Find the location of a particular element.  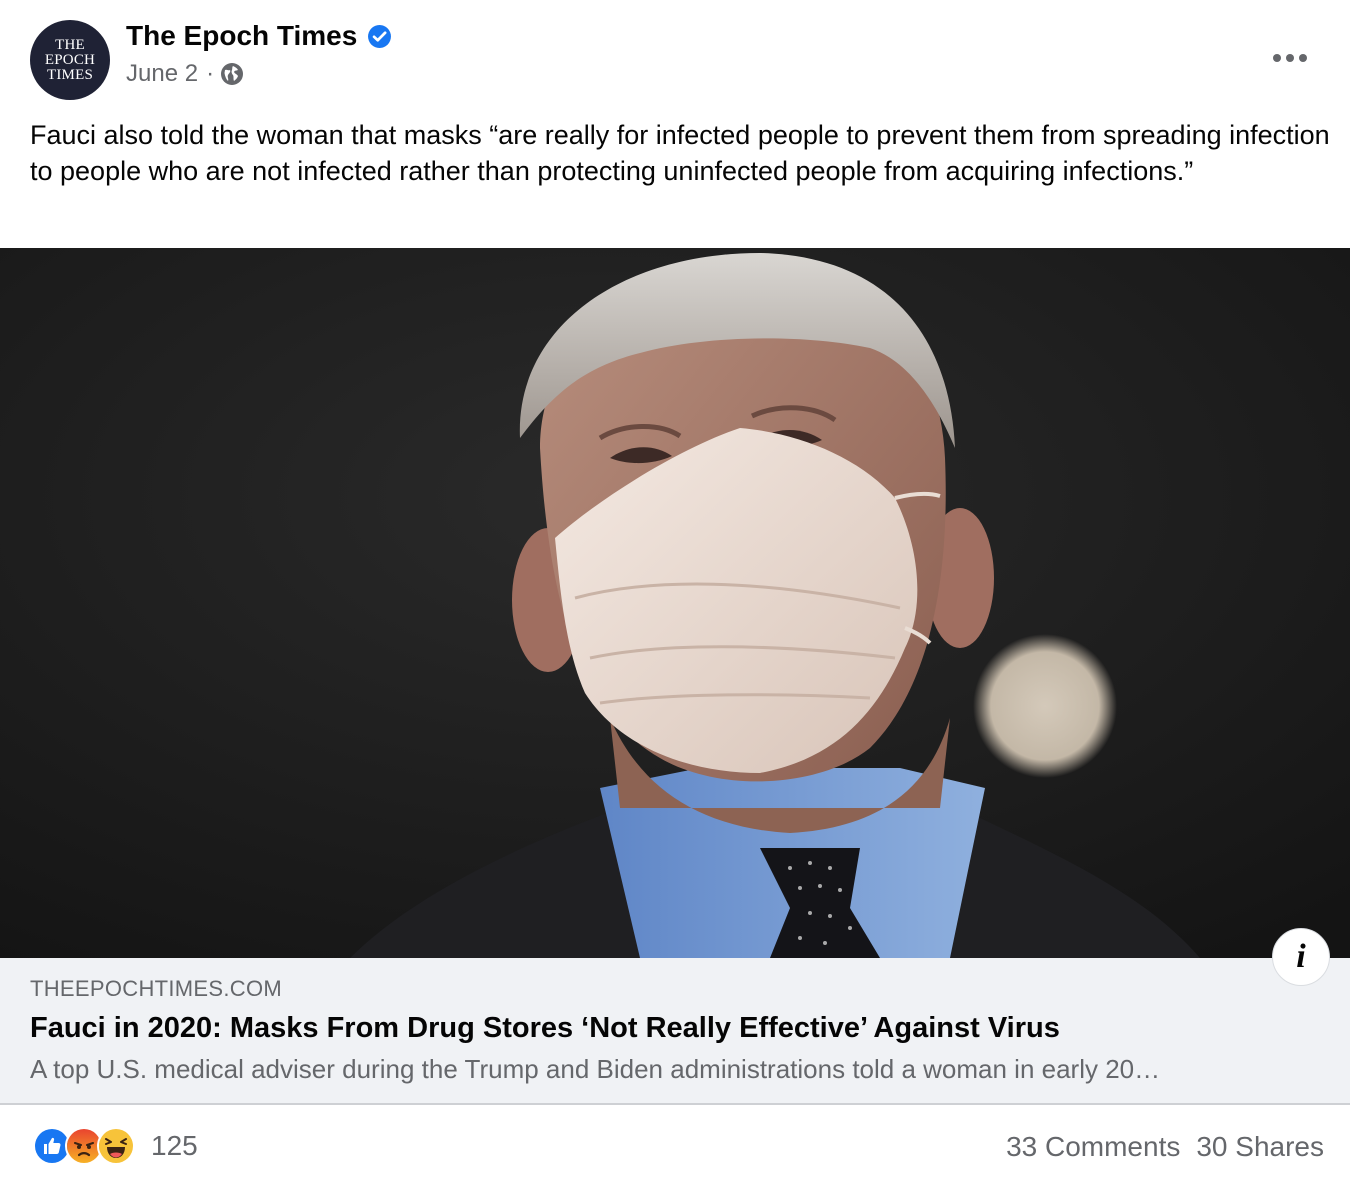

avatar-line-1: THE is located at coordinates (70, 44).